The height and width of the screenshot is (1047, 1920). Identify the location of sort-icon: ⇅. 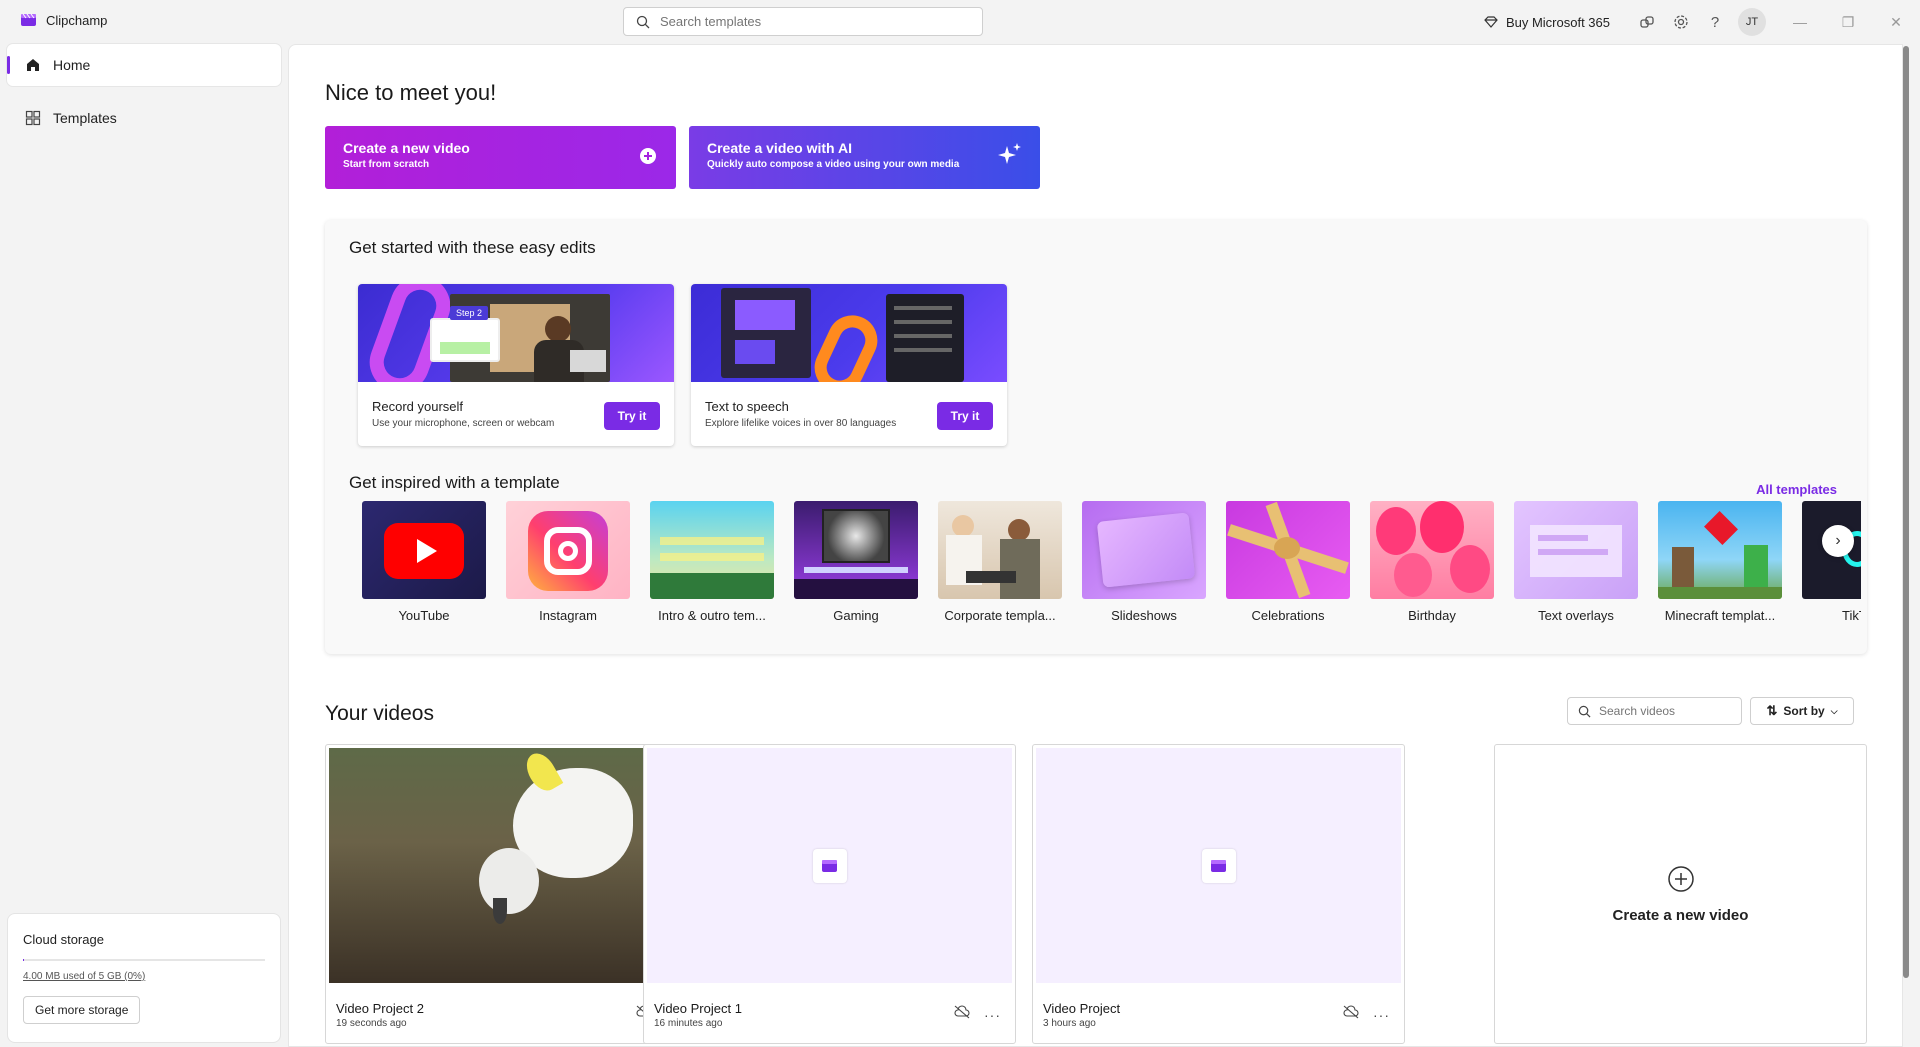
(1772, 710).